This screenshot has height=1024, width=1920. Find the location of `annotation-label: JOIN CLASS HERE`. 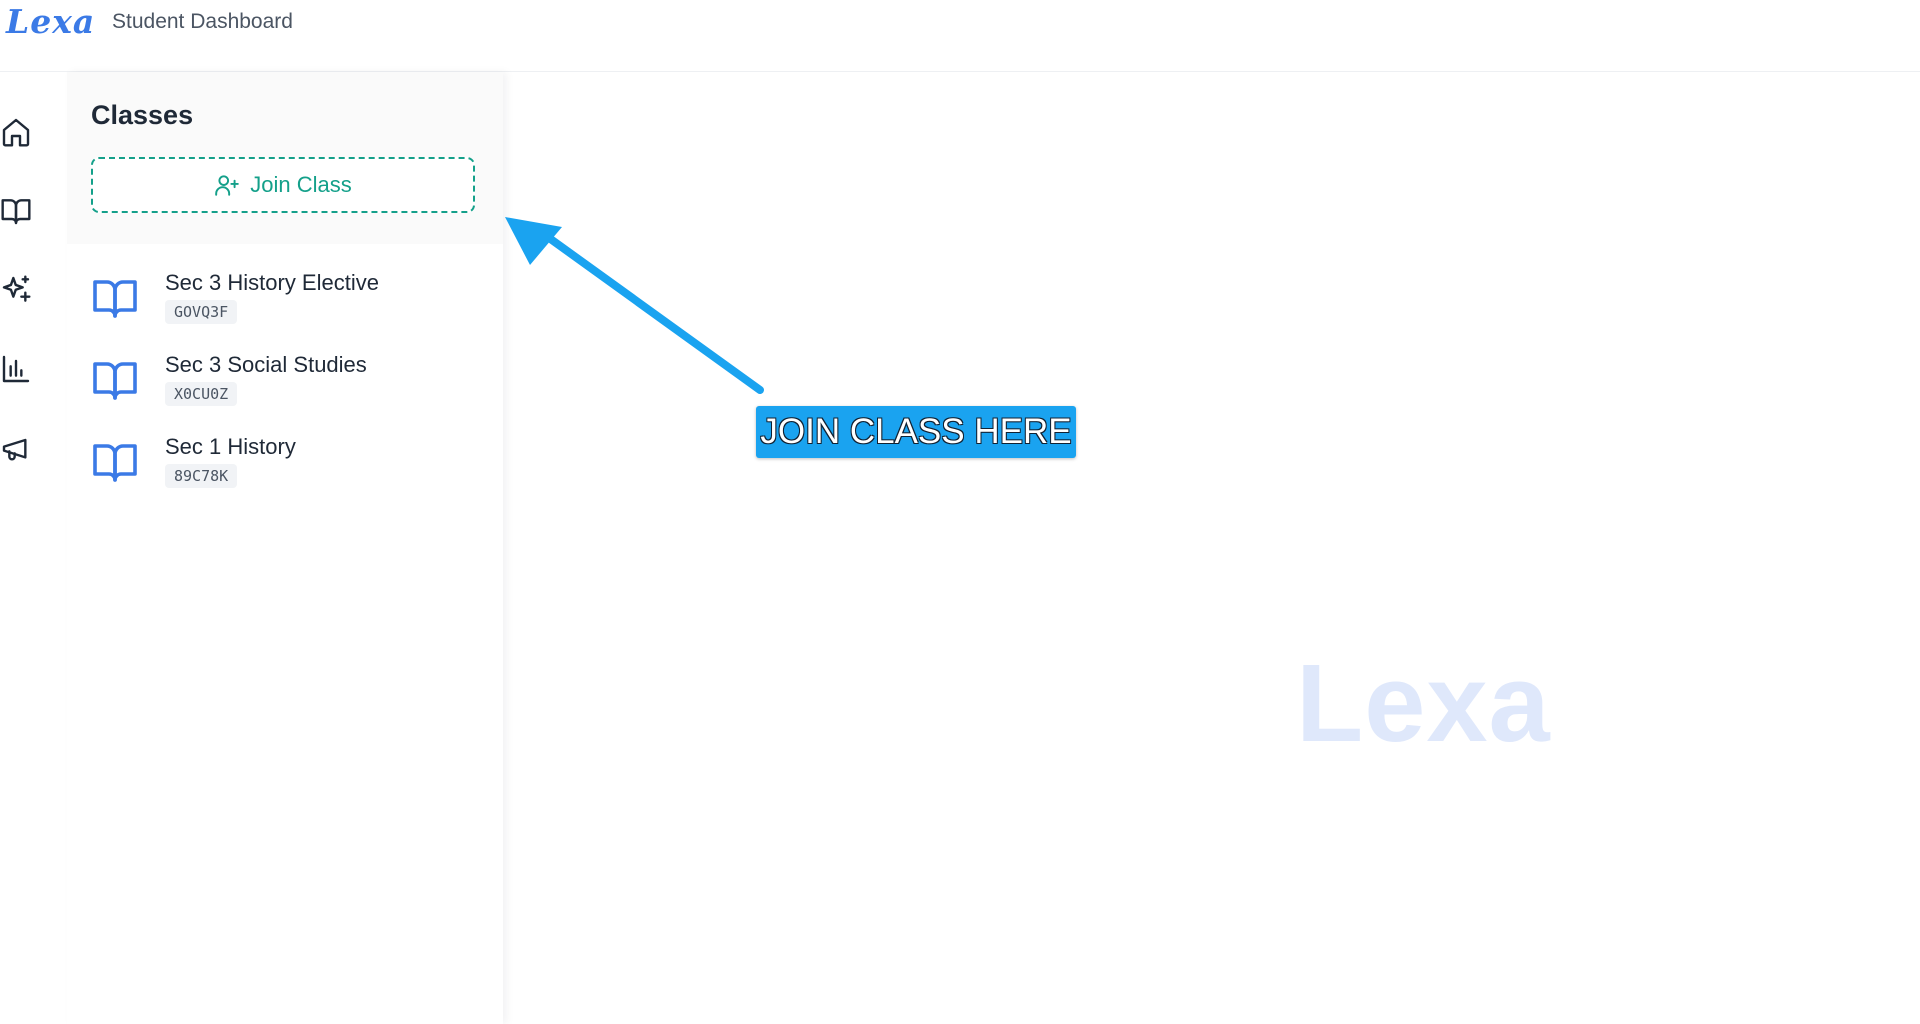

annotation-label: JOIN CLASS HERE is located at coordinates (916, 431).